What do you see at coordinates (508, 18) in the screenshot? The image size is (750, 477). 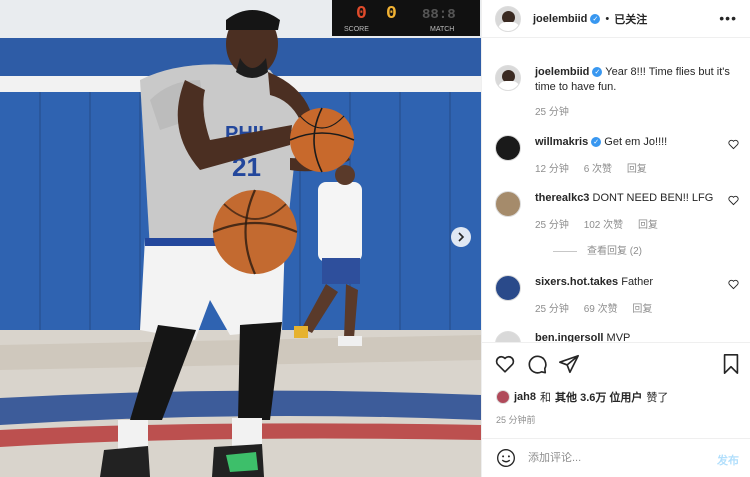 I see `author-avatar` at bounding box center [508, 18].